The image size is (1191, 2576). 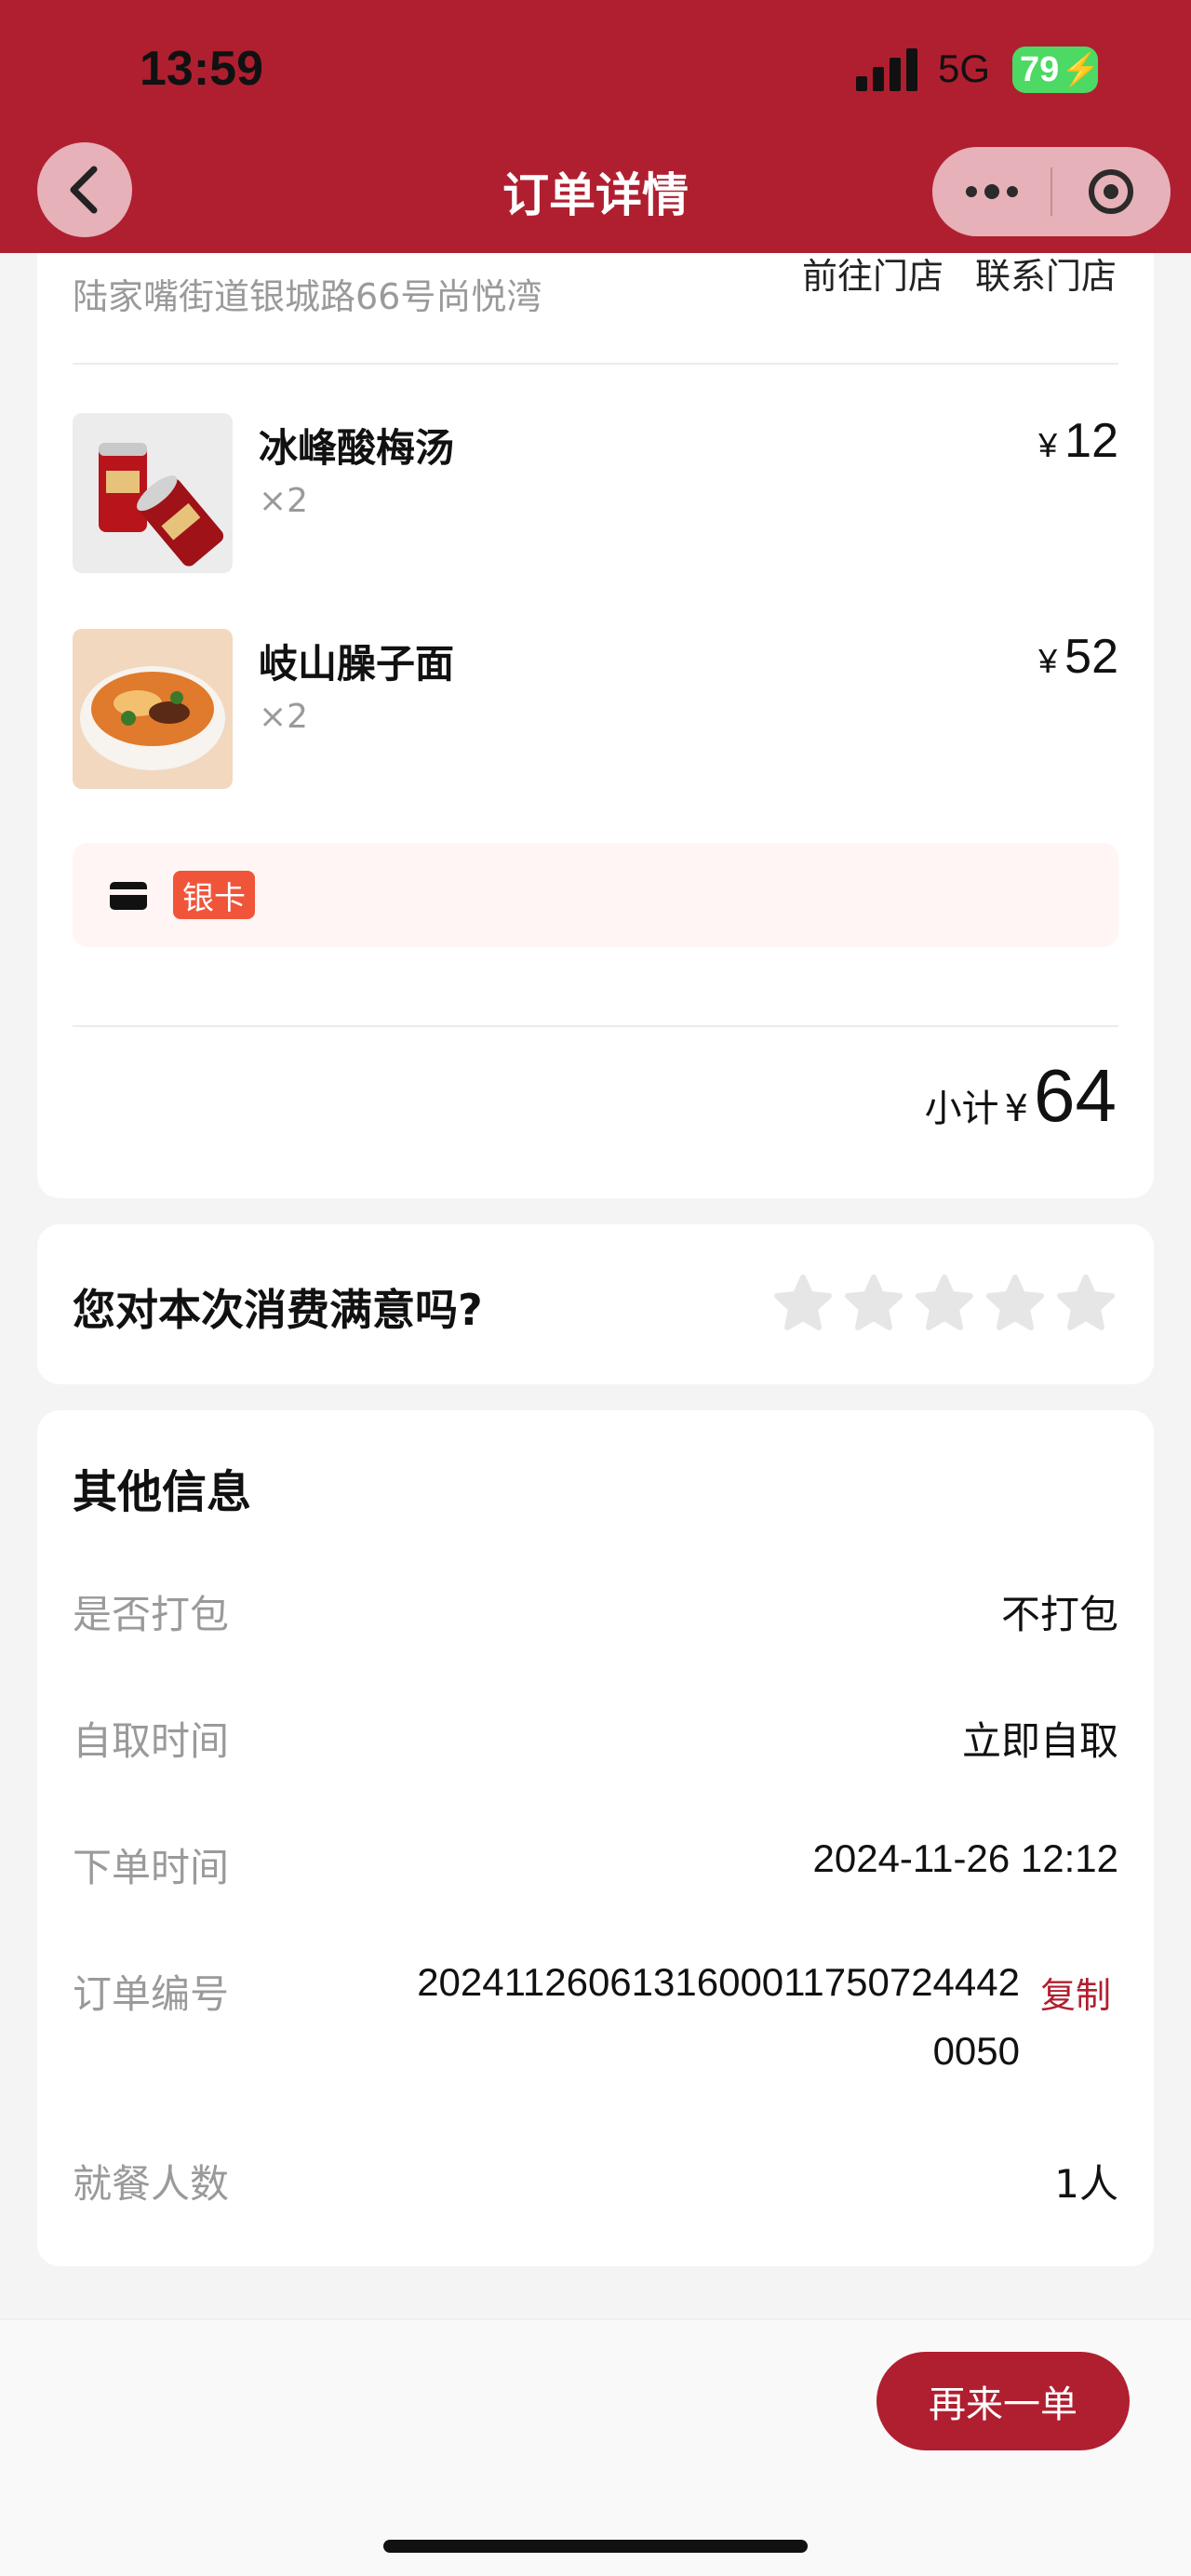 What do you see at coordinates (595, 709) in the screenshot?
I see `list-item: 岐山臊子面 ×2 ¥52` at bounding box center [595, 709].